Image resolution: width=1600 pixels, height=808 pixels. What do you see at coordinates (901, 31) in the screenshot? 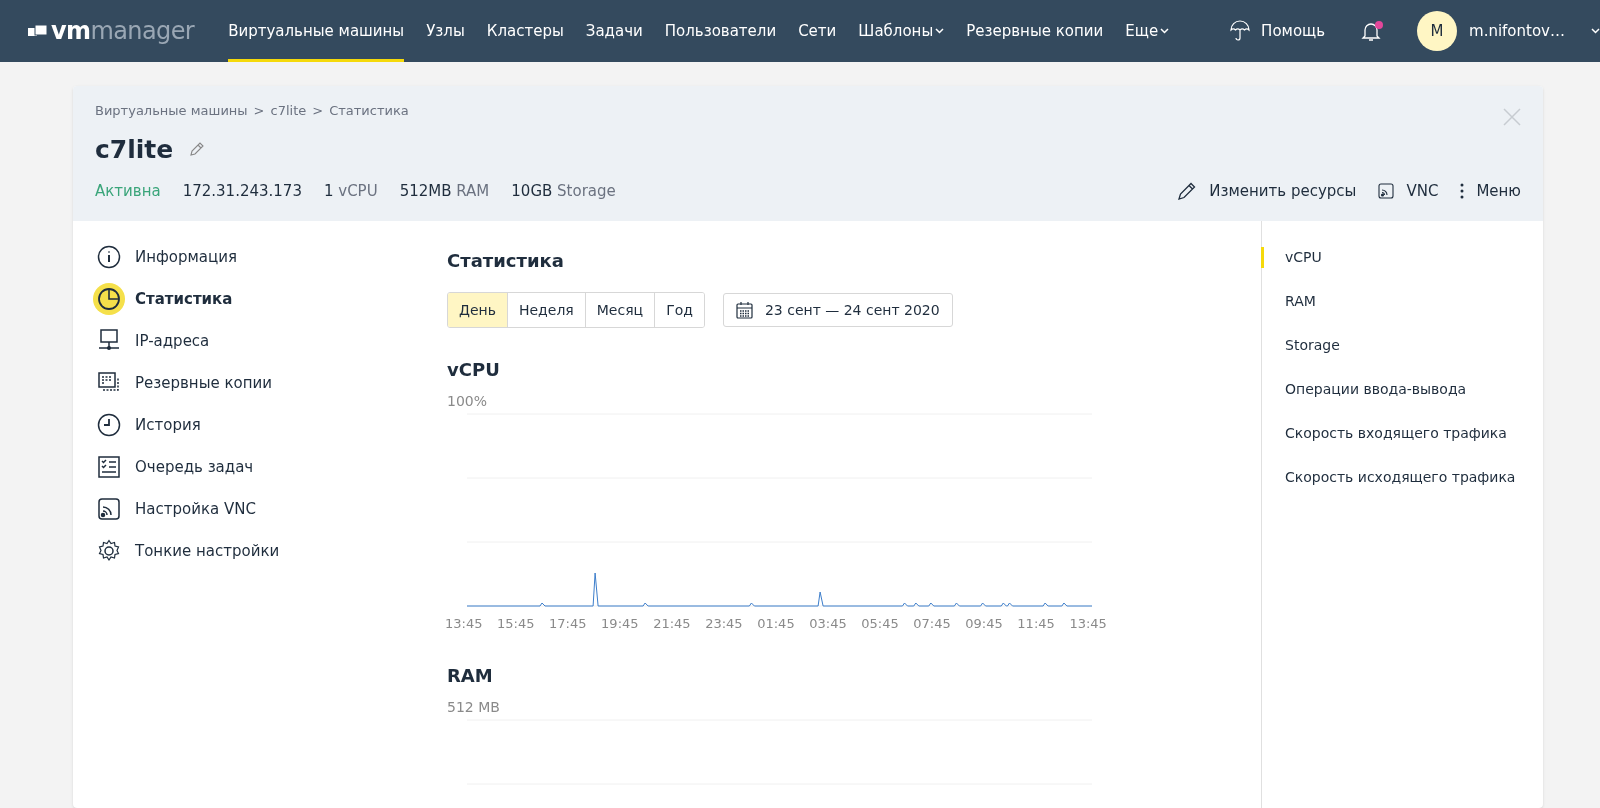
I see `nav-tab: Шаблоны` at bounding box center [901, 31].